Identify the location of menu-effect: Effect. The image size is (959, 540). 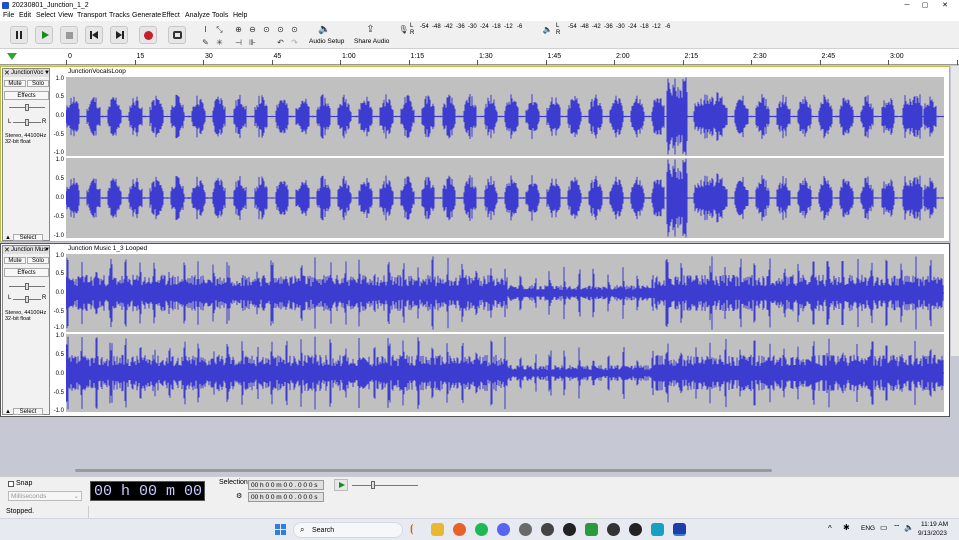
(171, 15).